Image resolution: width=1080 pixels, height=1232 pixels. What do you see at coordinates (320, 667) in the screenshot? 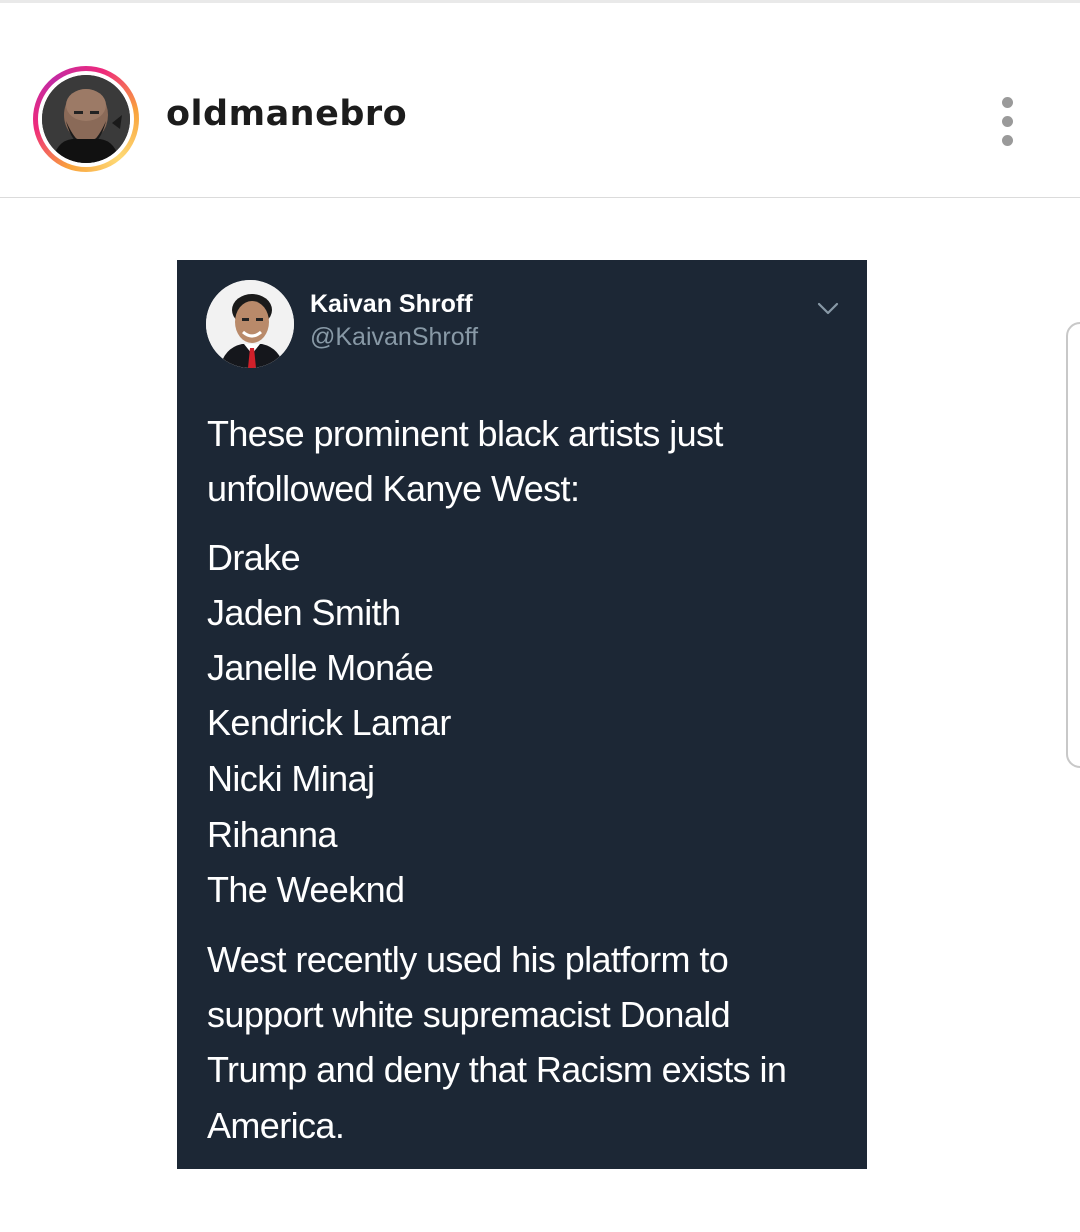
I see `tweet-artist-line: Janelle Monáe` at bounding box center [320, 667].